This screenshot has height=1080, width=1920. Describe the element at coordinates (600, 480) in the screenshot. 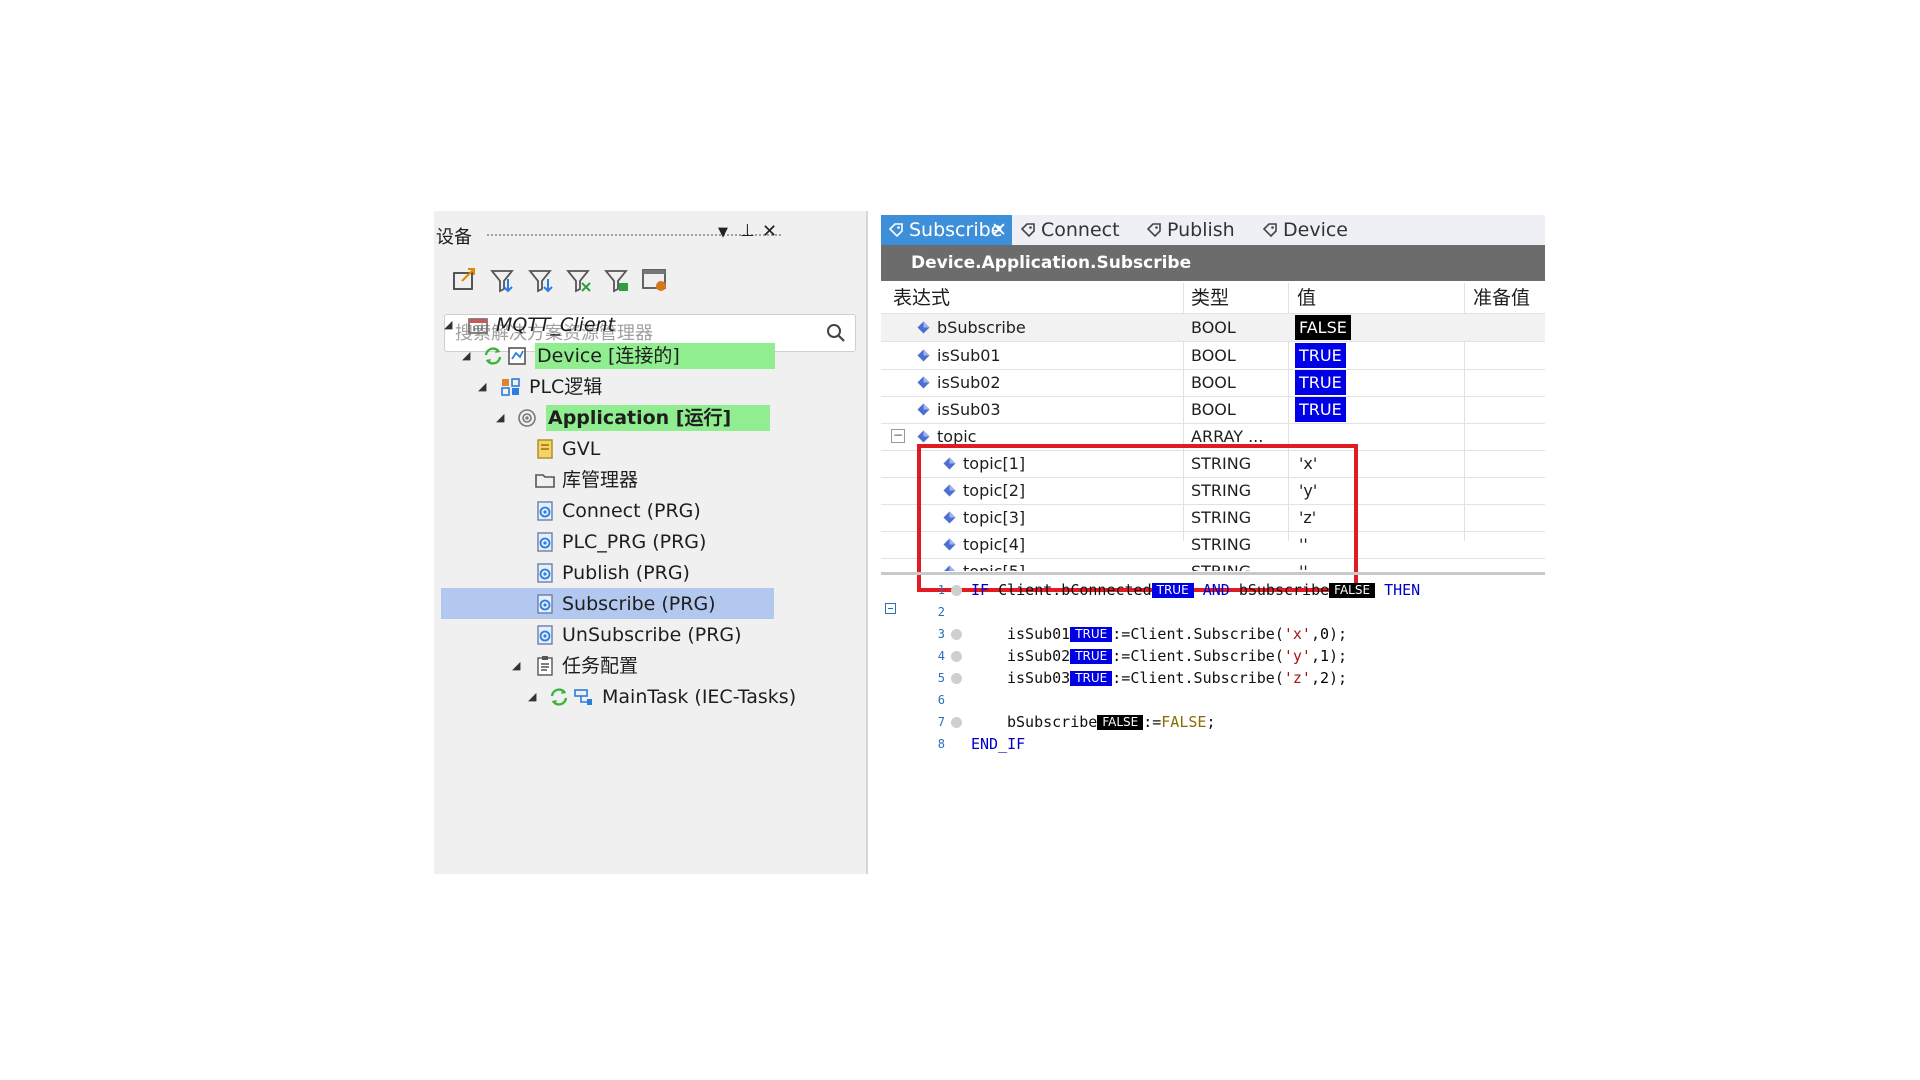

I see `tree-label-library-manager: 库管理器` at that location.